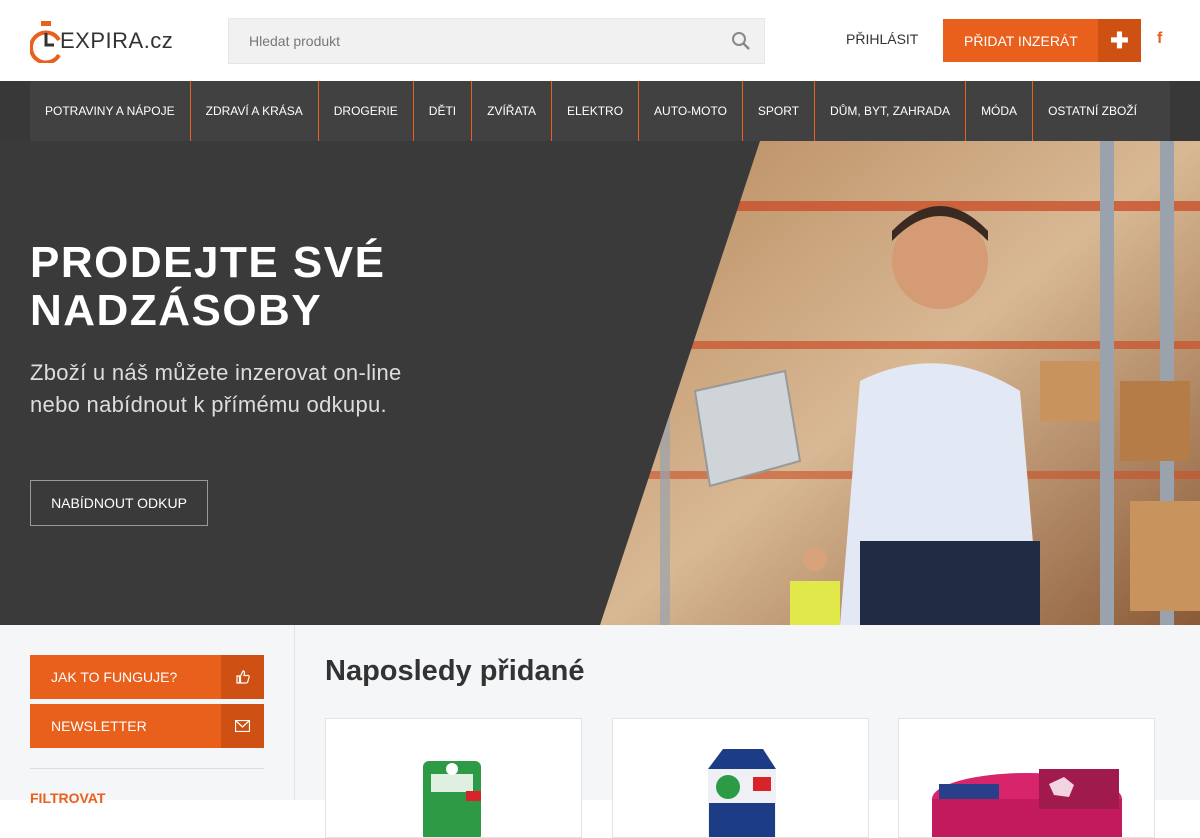  I want to click on login-link: PŘIHLÁSIT, so click(882, 39).